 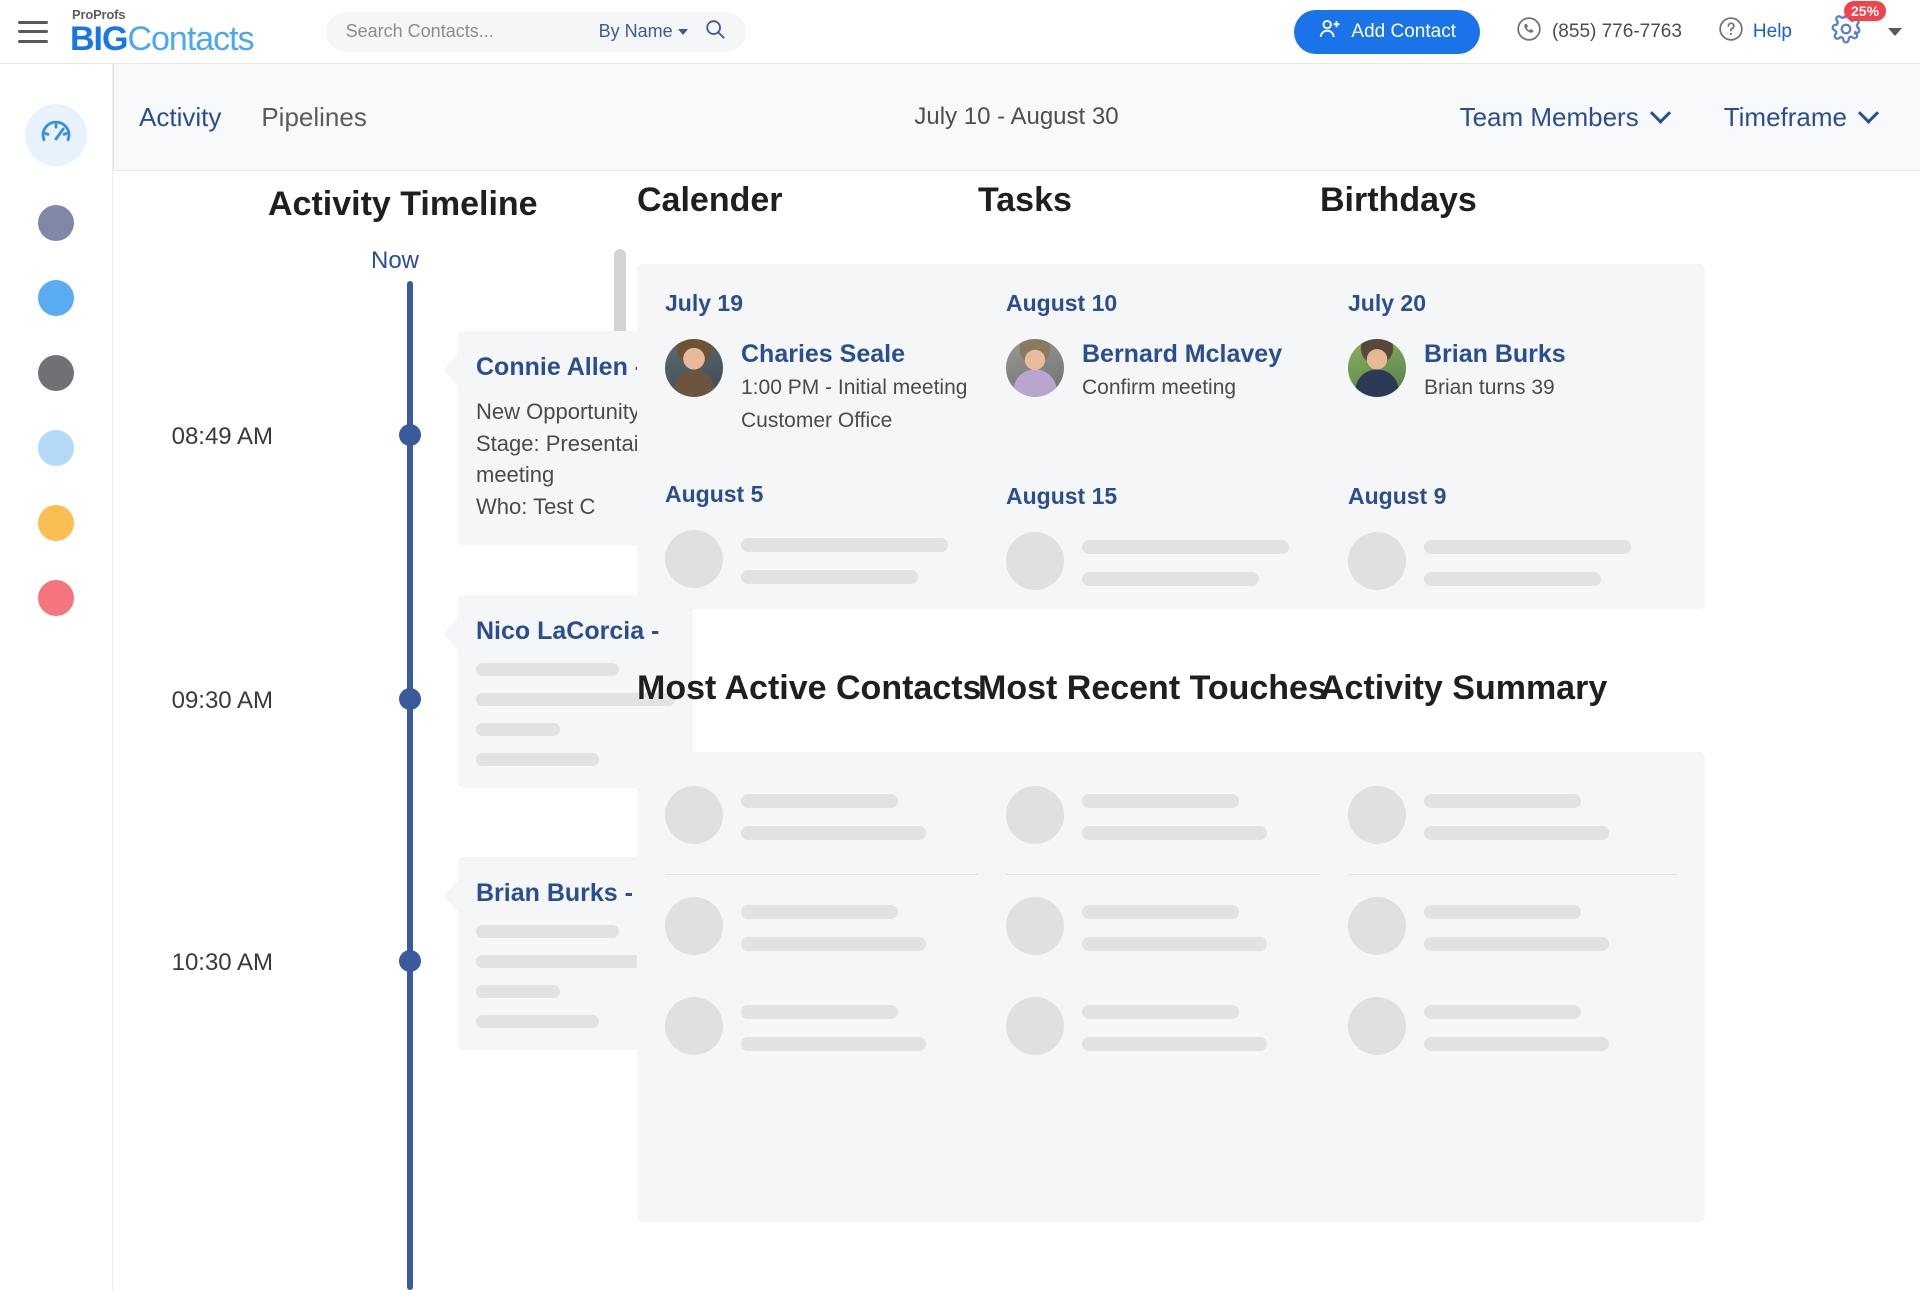 What do you see at coordinates (1208, 354) in the screenshot?
I see `task-entry-name: Bernard Mclavey` at bounding box center [1208, 354].